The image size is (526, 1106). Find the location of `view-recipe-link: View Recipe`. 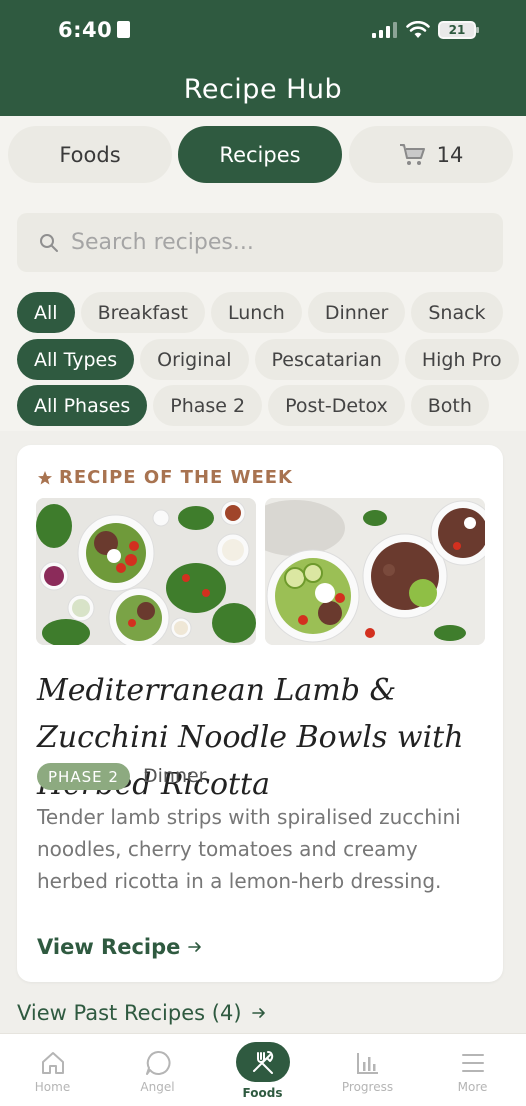

view-recipe-link: View Recipe is located at coordinates (119, 947).